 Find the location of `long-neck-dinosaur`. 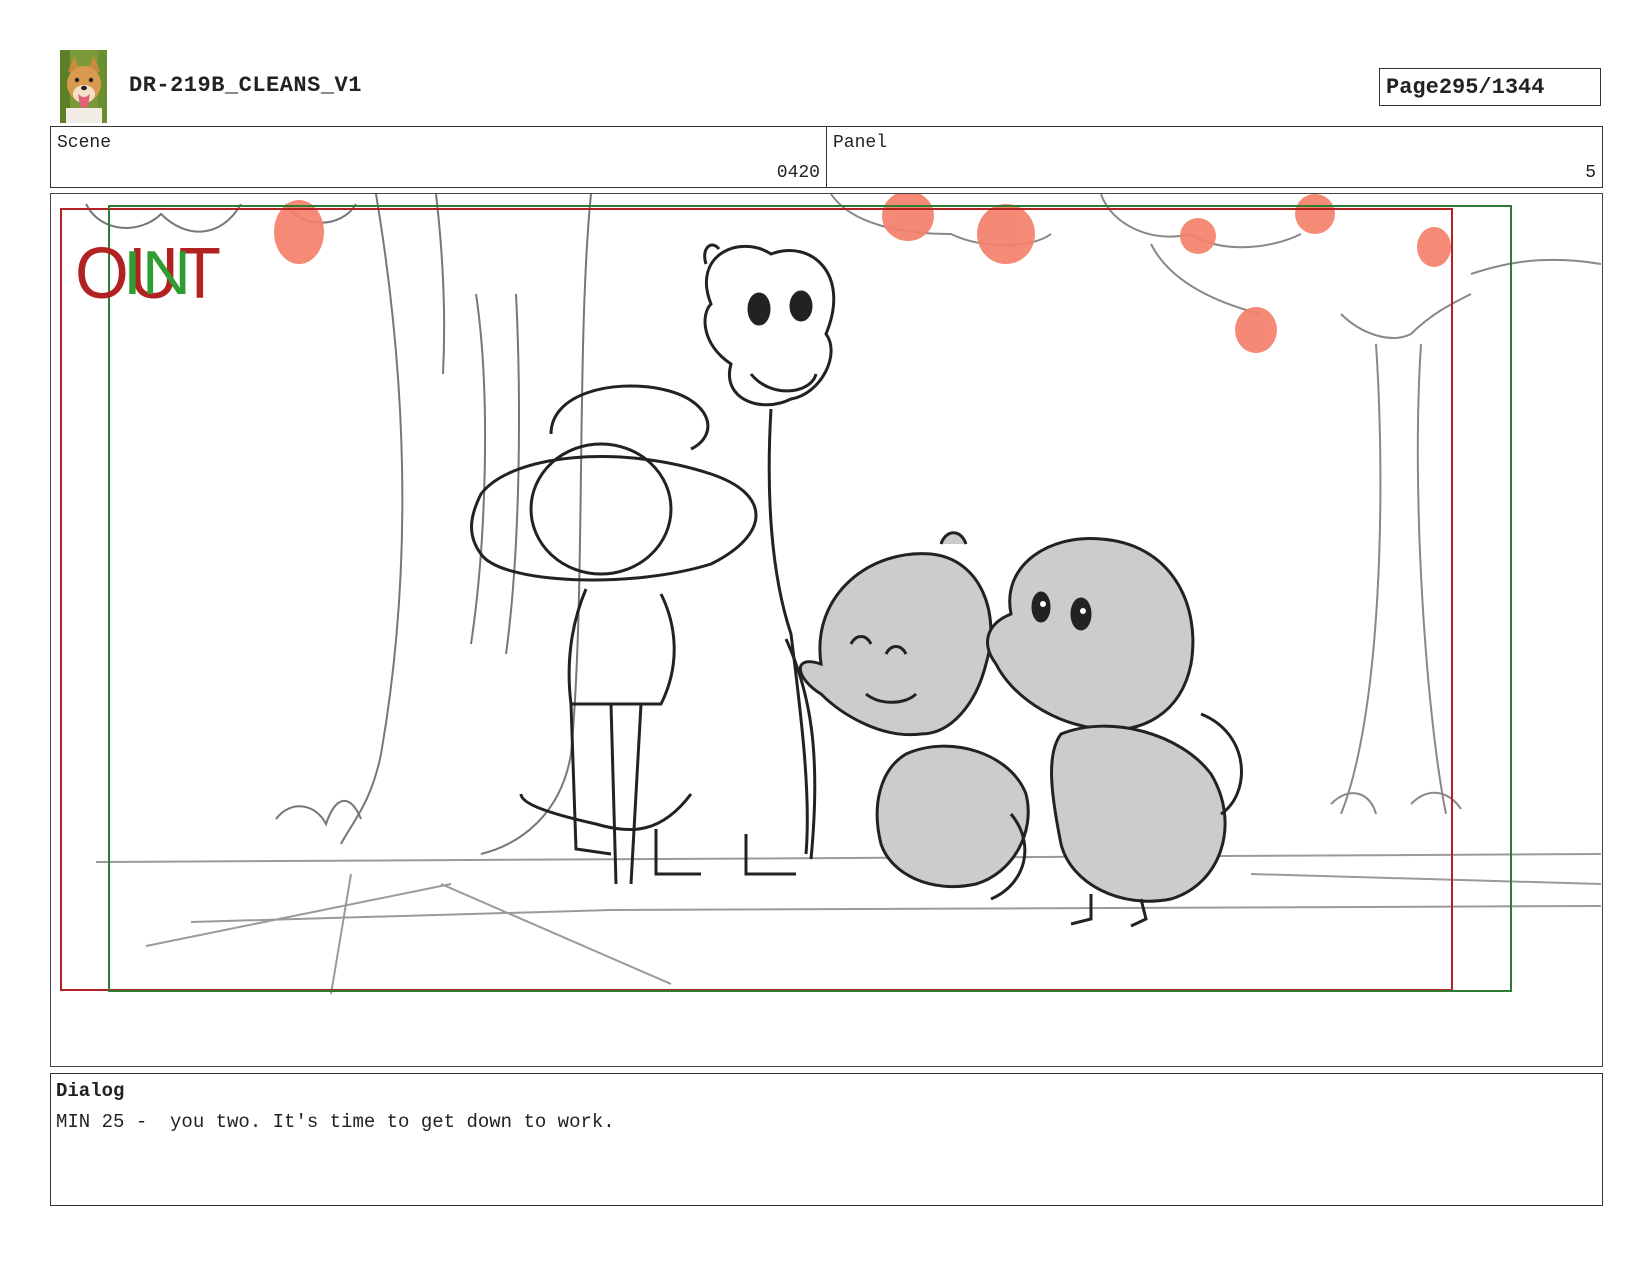

long-neck-dinosaur is located at coordinates (677, 559).